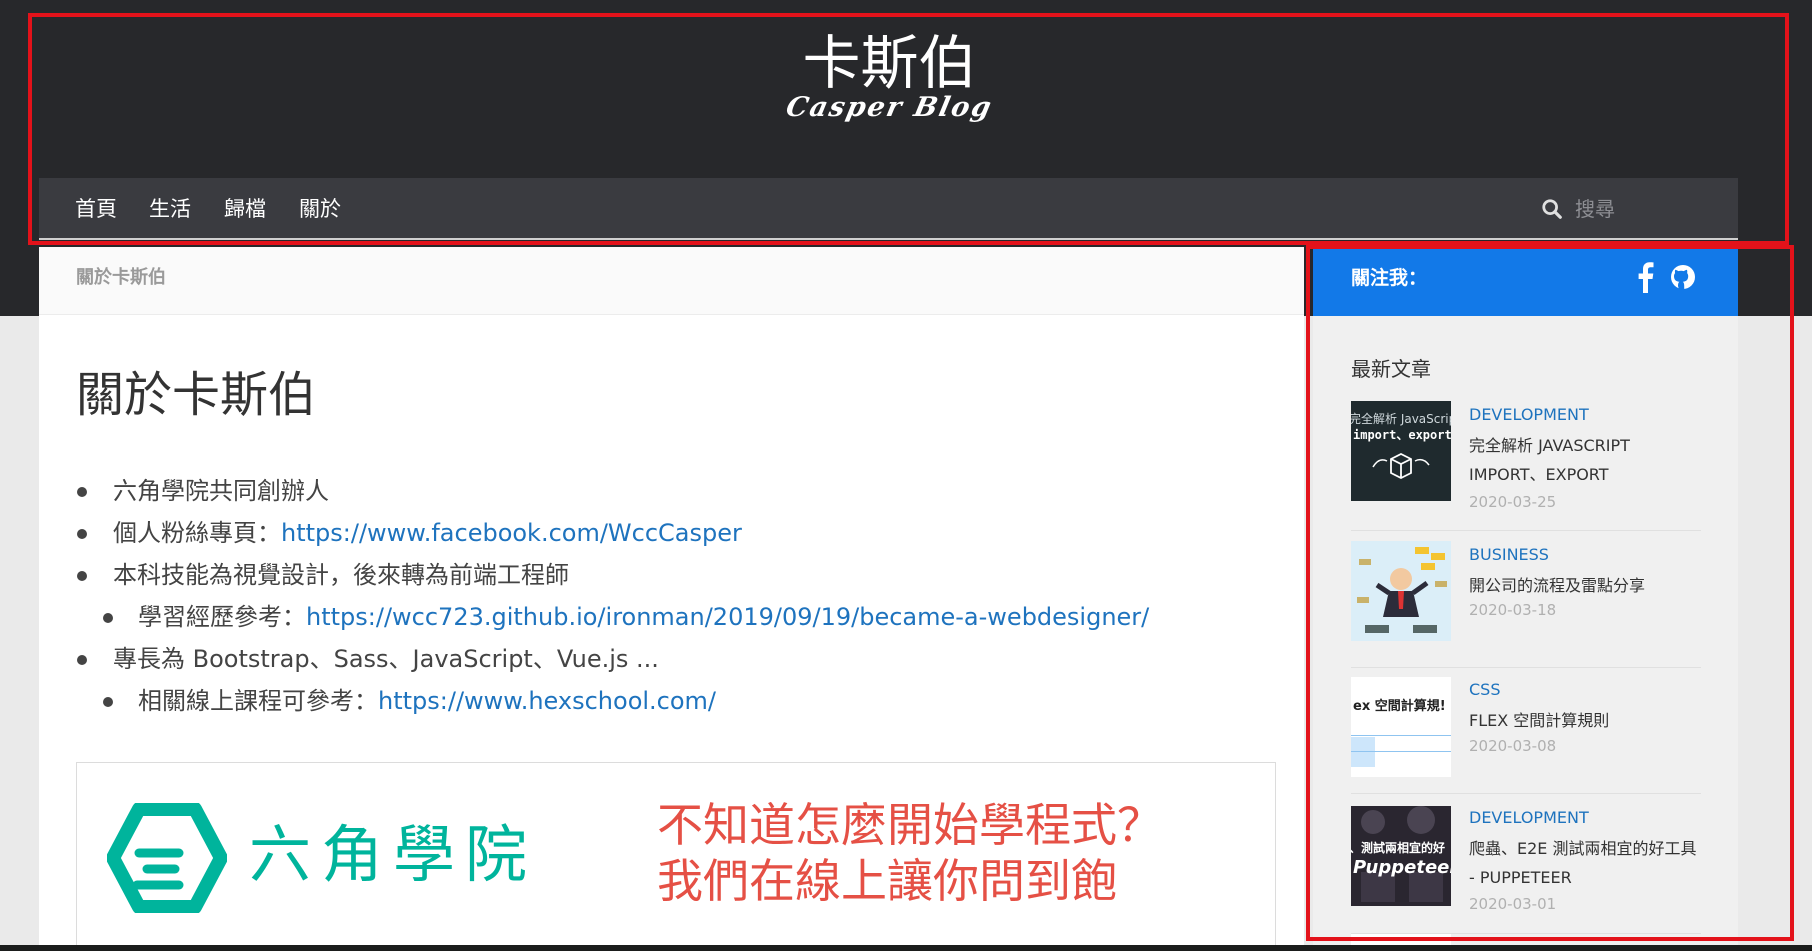  I want to click on hexschool-logo-icon, so click(167, 858).